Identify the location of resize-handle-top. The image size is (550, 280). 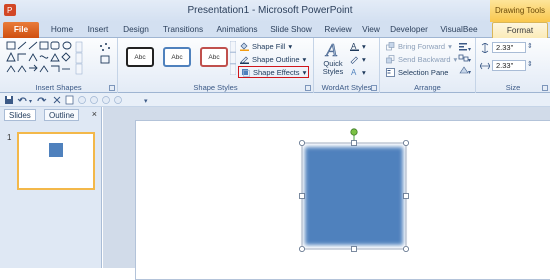
(354, 143).